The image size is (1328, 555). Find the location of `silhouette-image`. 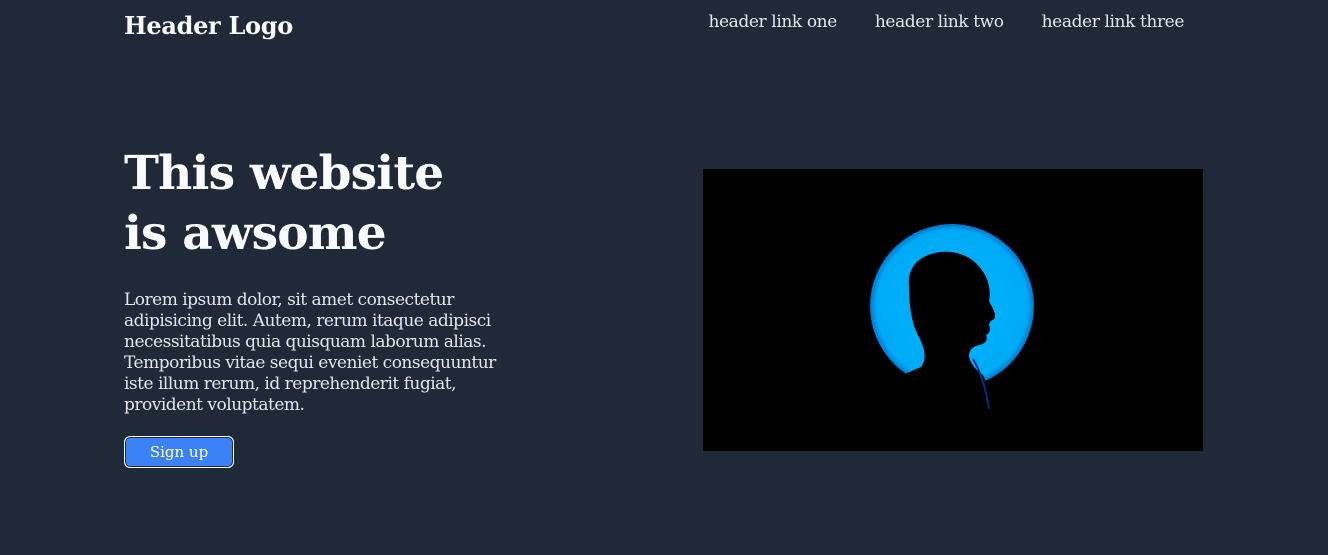

silhouette-image is located at coordinates (943, 337).